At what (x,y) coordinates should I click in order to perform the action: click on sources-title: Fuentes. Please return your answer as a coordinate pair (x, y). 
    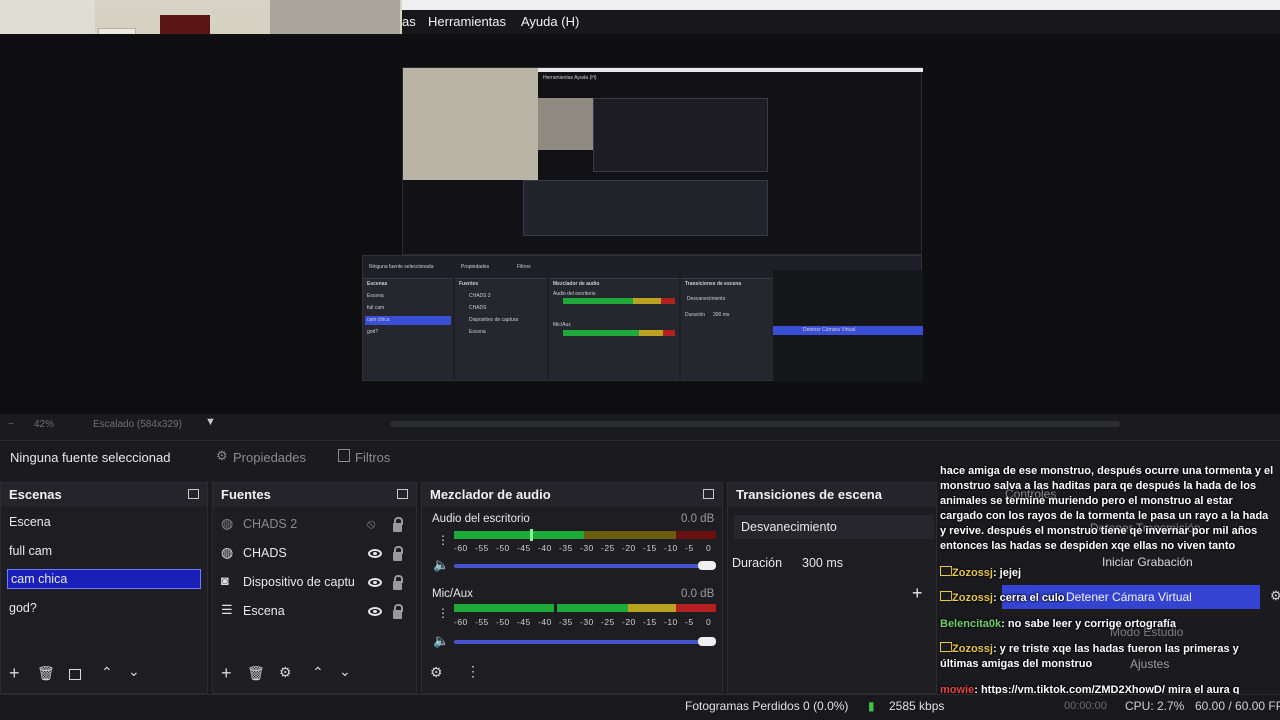
    Looking at the image, I should click on (314, 495).